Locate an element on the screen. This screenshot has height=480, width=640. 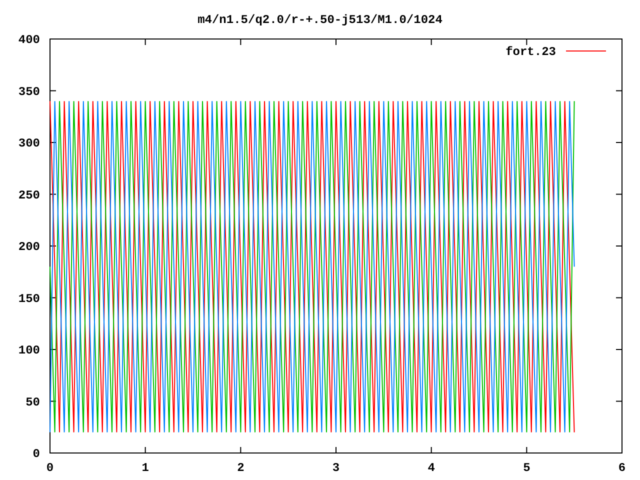
tick-label: 4 is located at coordinates (431, 468).